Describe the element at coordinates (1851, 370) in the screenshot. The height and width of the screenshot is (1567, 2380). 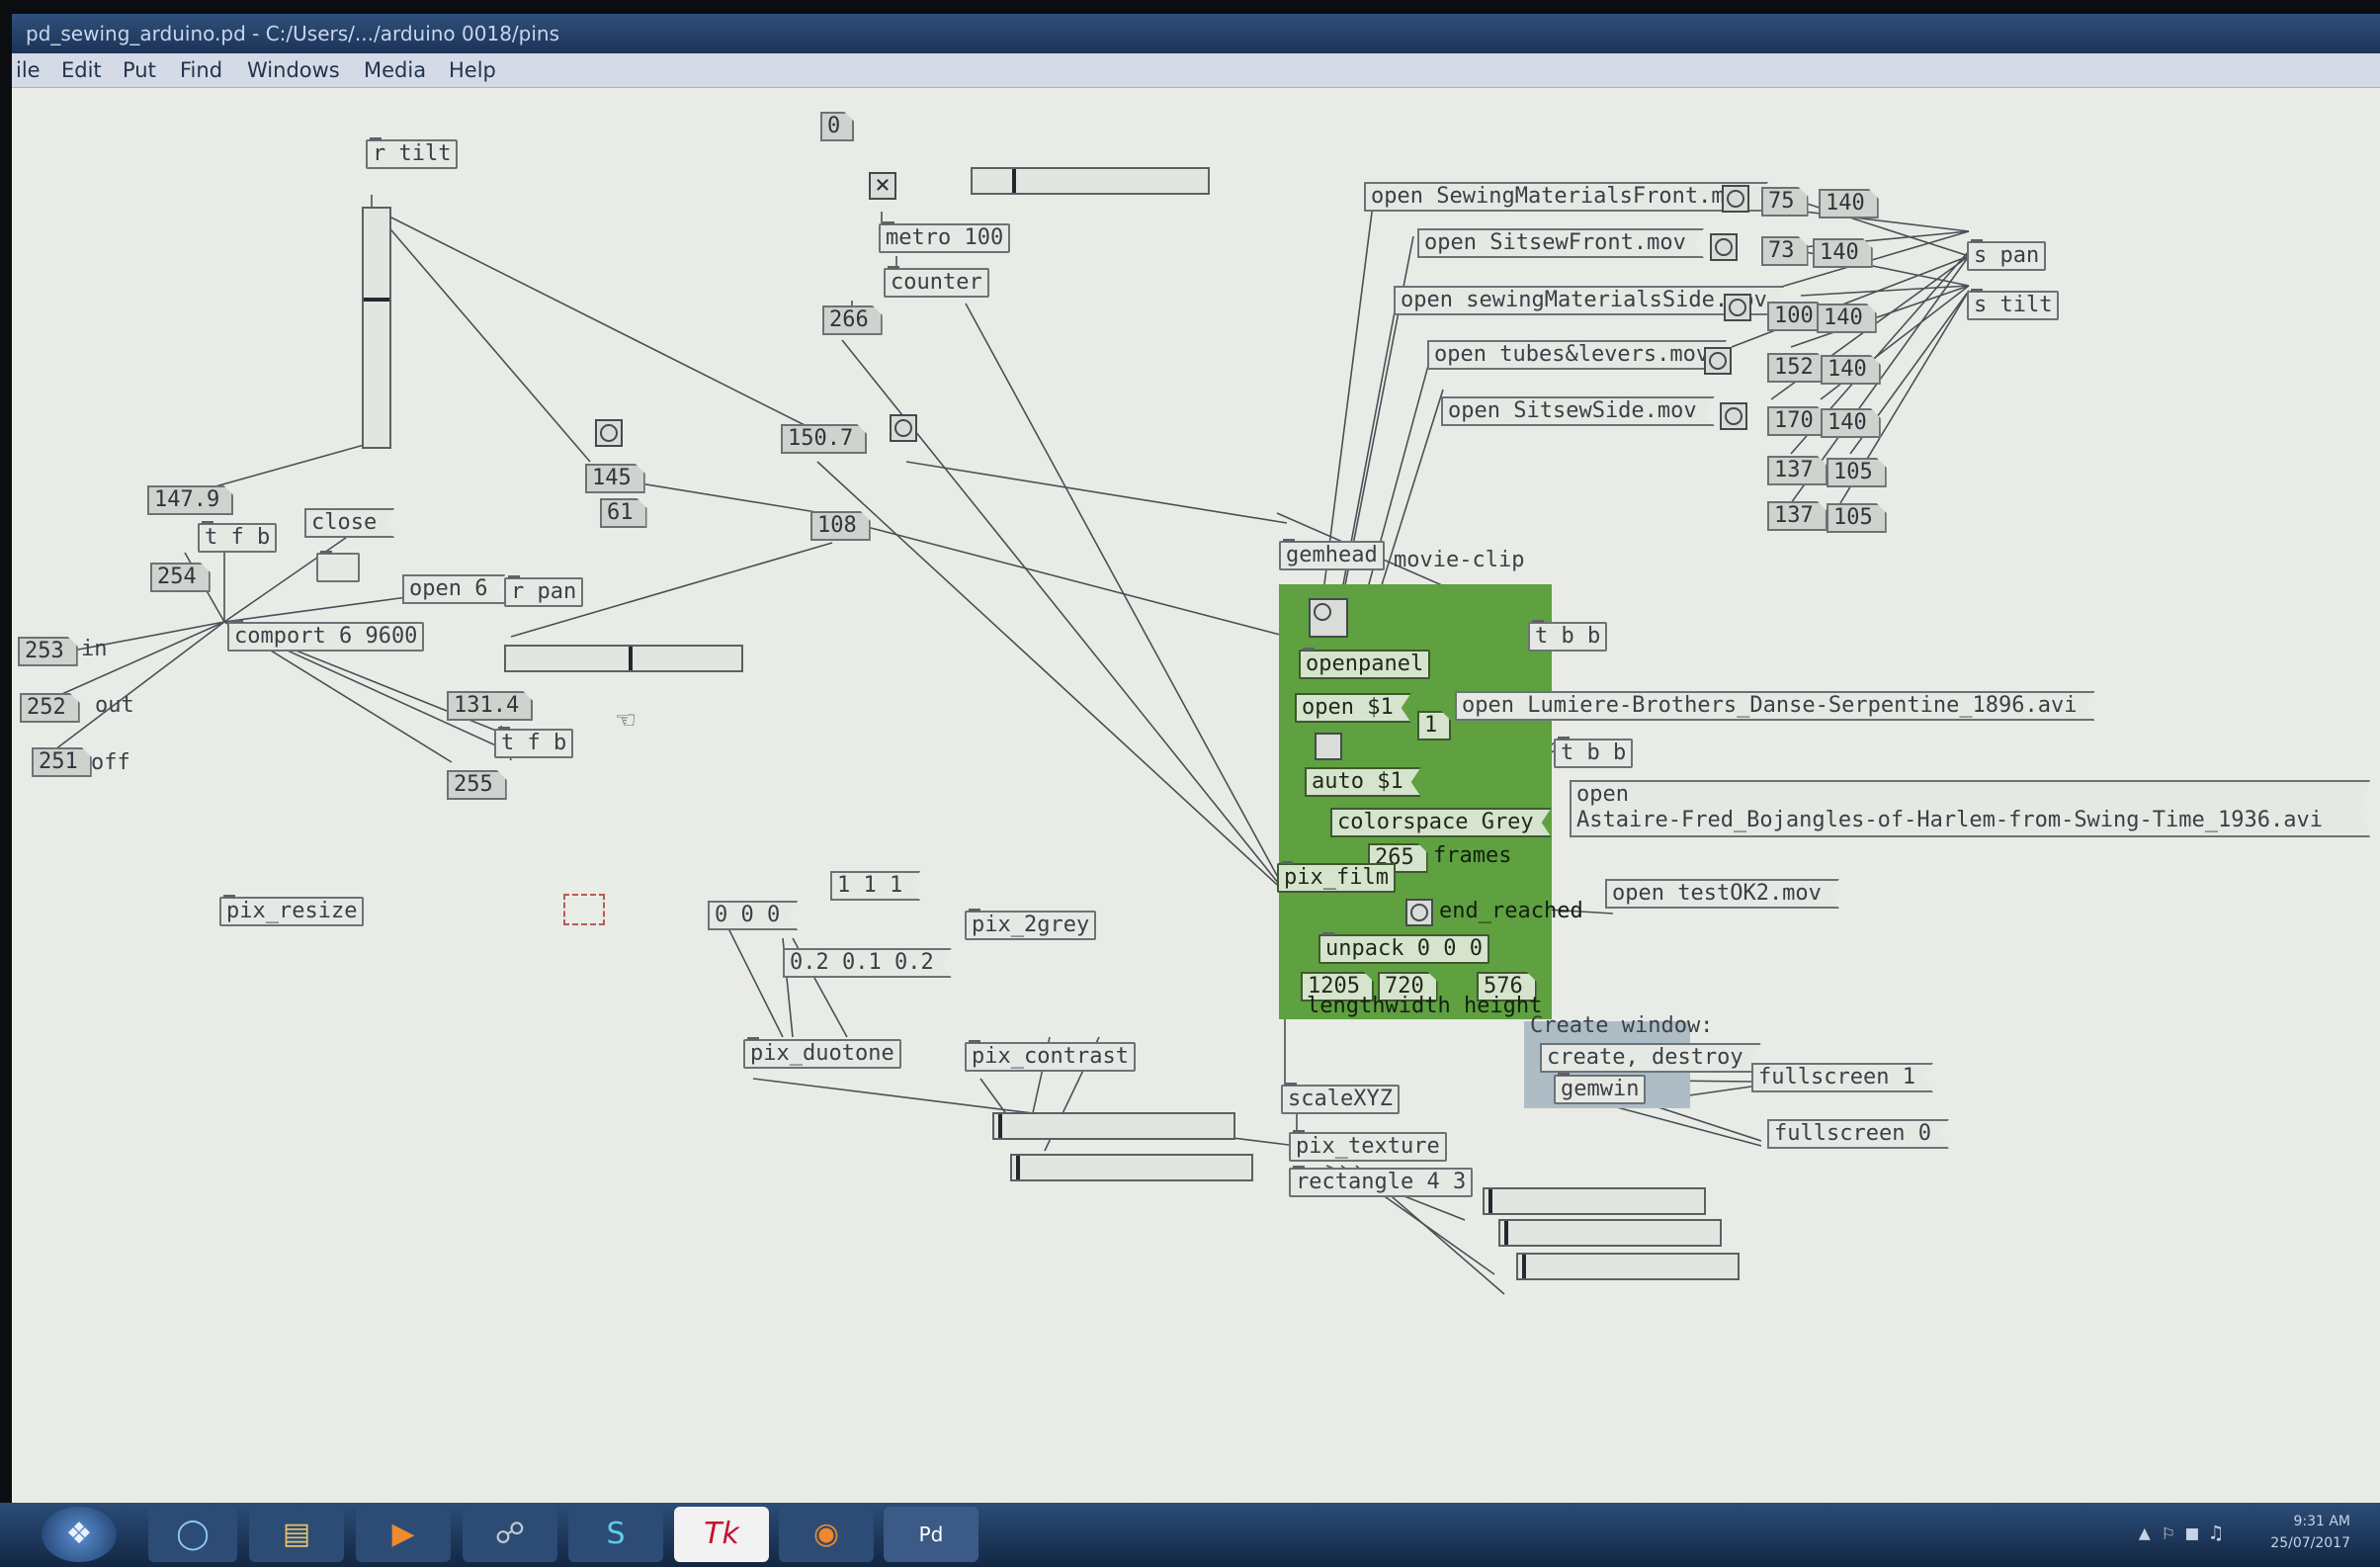
I see `tilt-number-140-d: 140` at that location.